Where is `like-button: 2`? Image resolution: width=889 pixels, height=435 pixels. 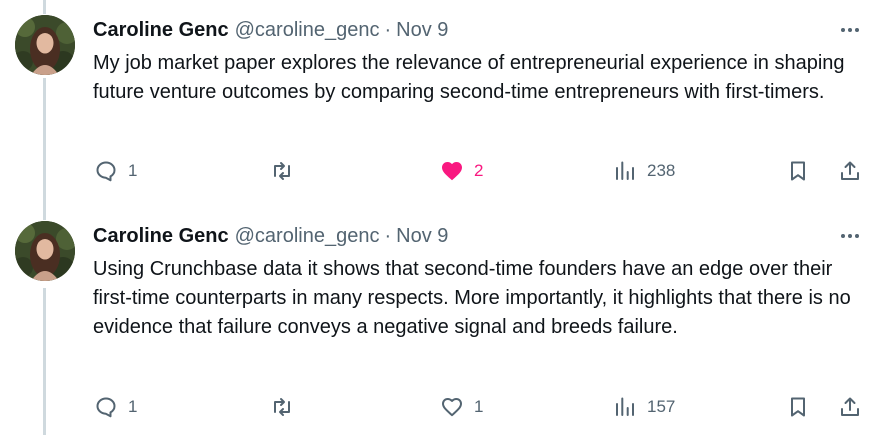
like-button: 2 is located at coordinates (461, 171).